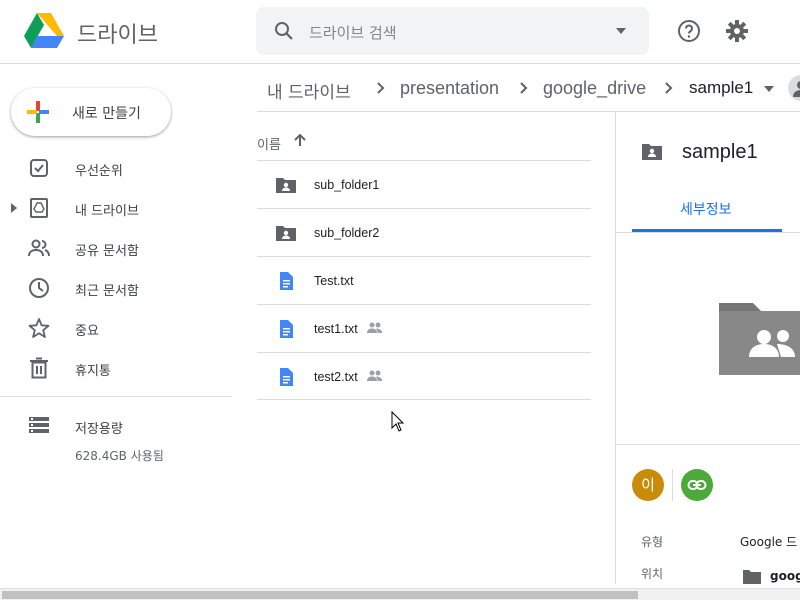  I want to click on breadcrumb-google-drive: google_drive, so click(594, 88).